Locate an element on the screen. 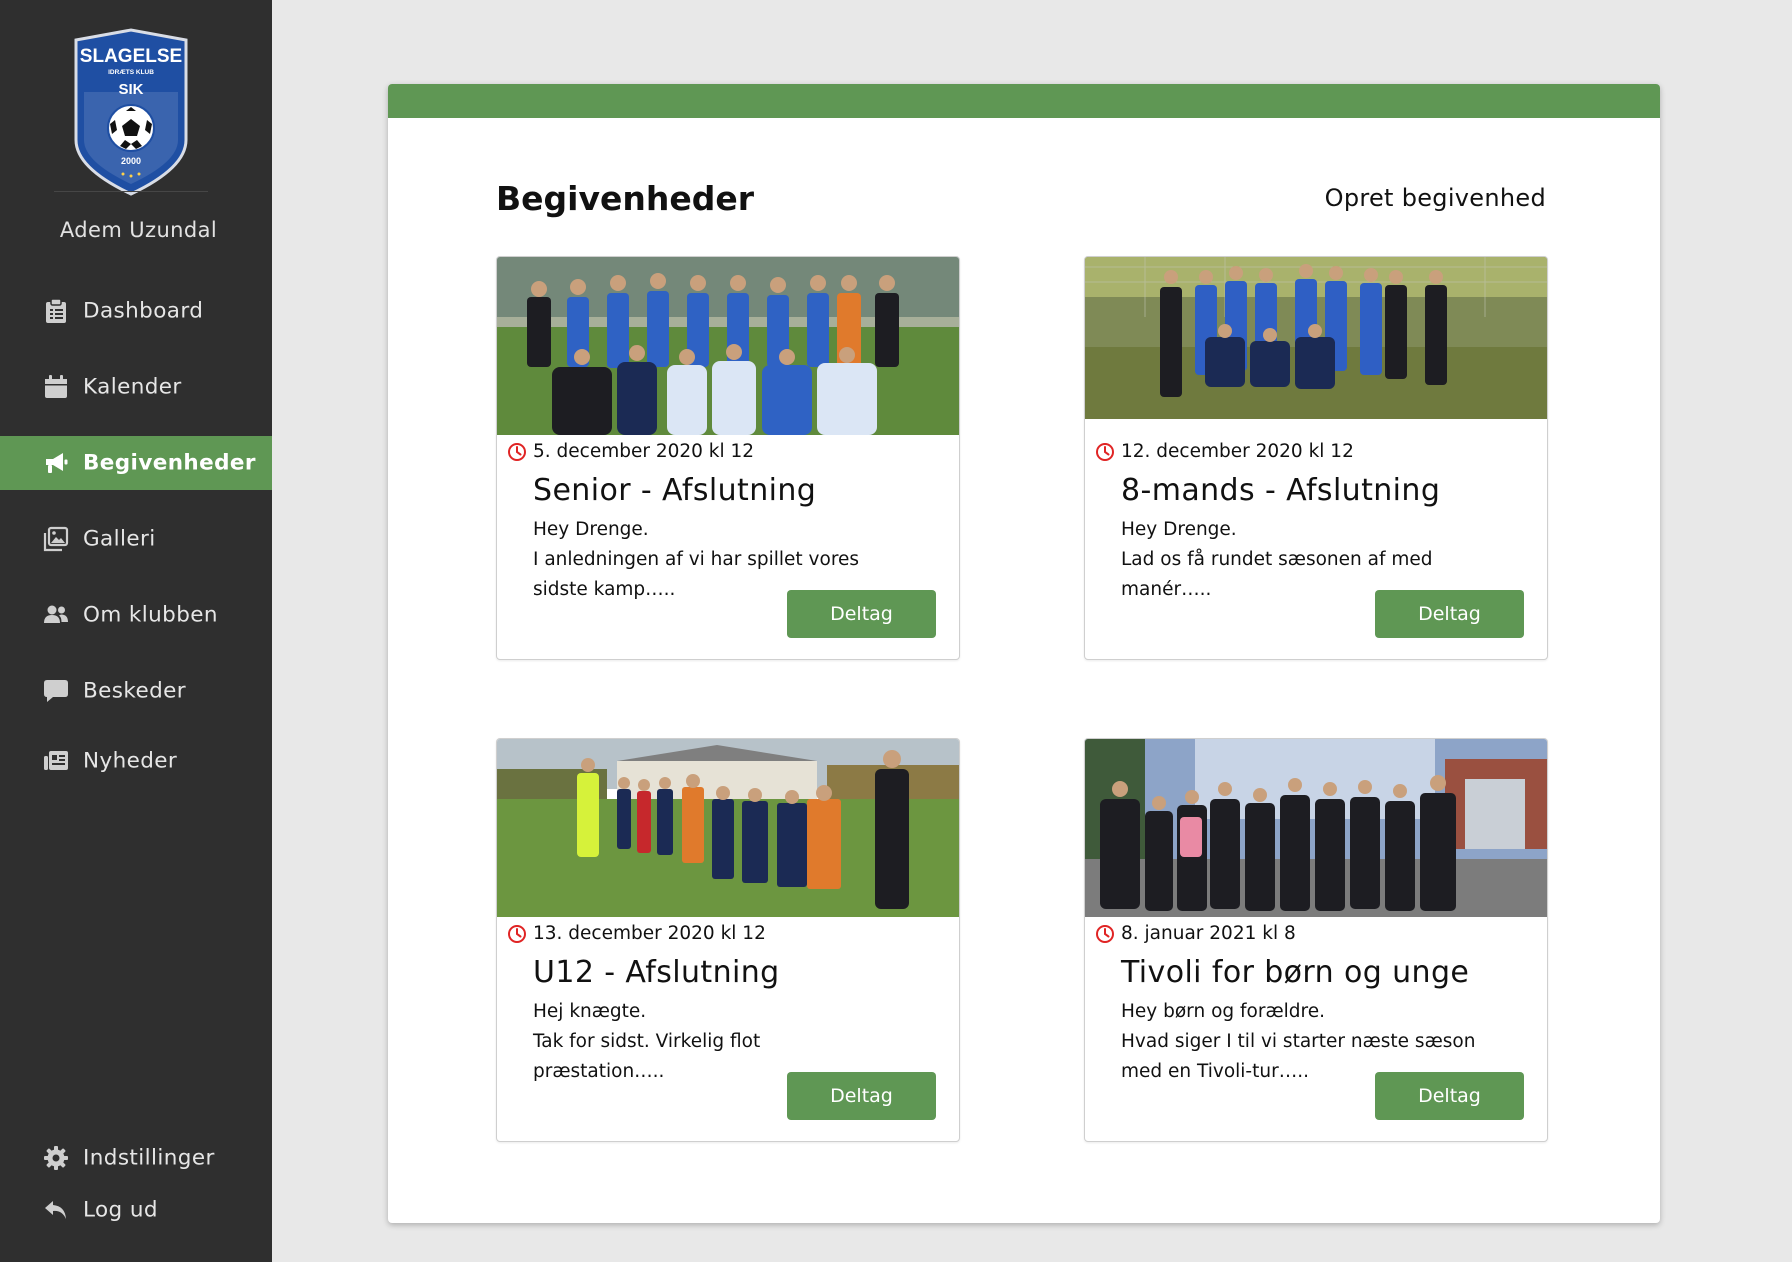  event-date: 8. januar 2021 kl 8 is located at coordinates (1195, 933).